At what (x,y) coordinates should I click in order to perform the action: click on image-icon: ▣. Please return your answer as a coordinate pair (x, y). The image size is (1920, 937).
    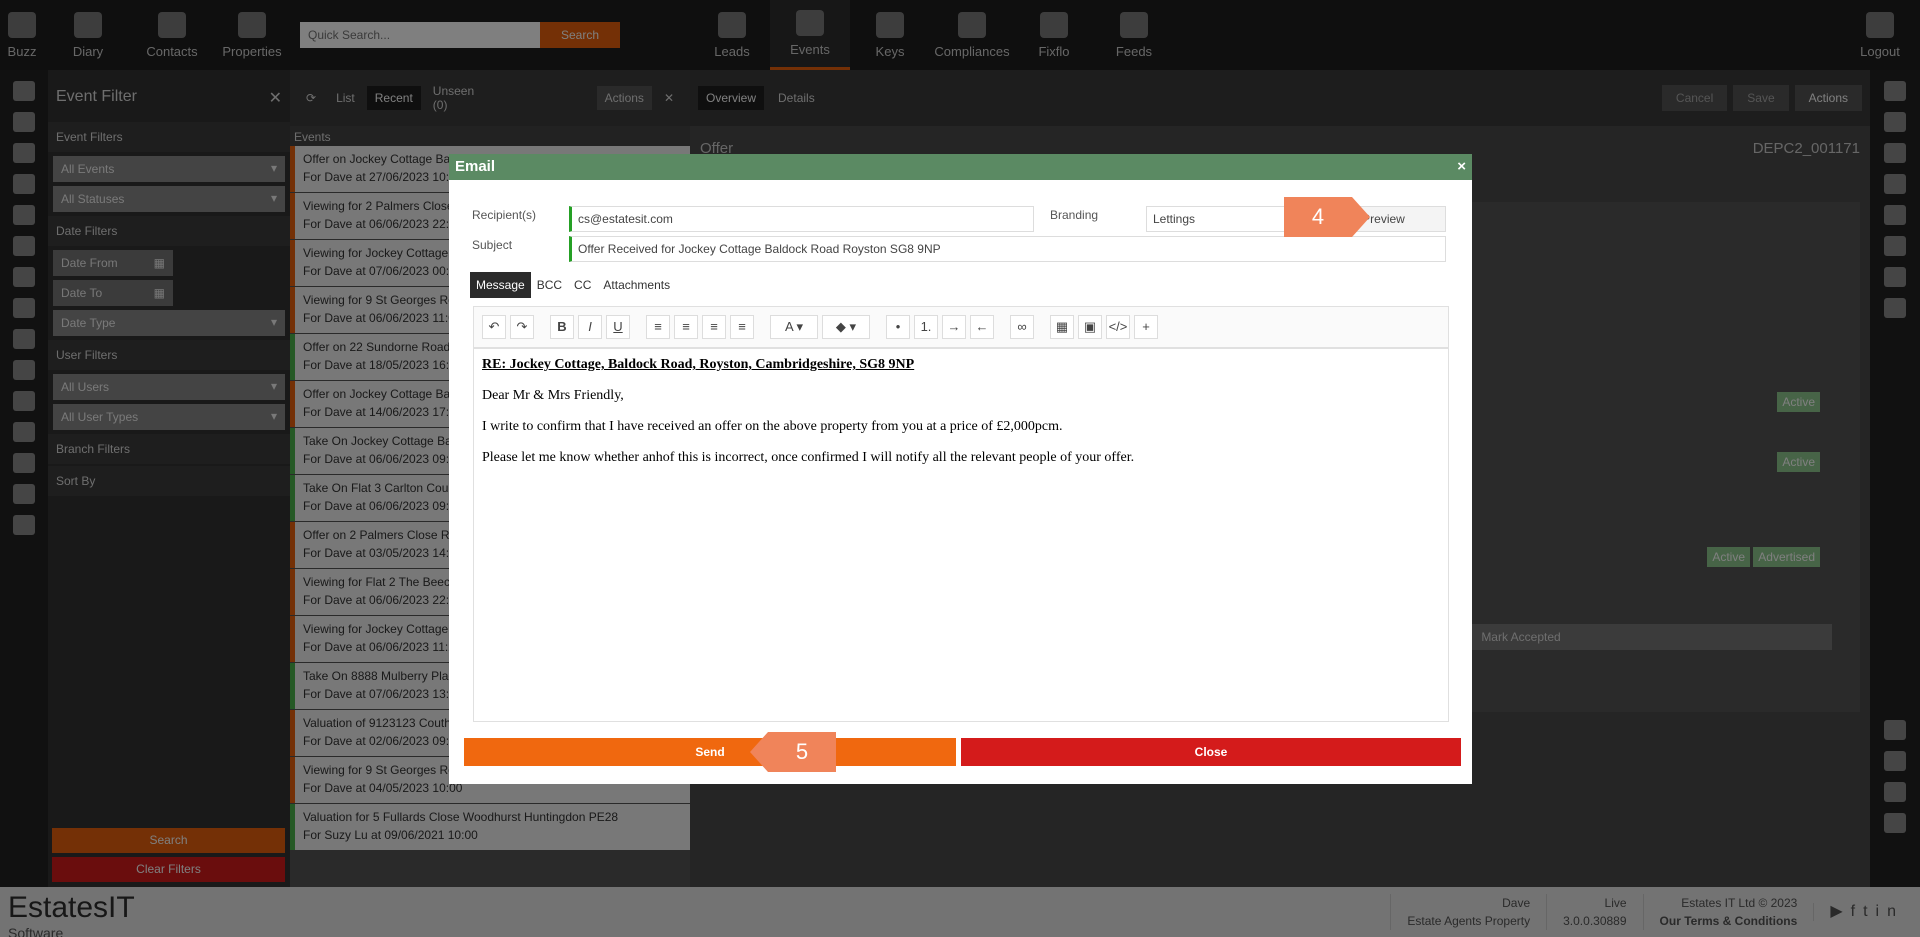
    Looking at the image, I should click on (1090, 327).